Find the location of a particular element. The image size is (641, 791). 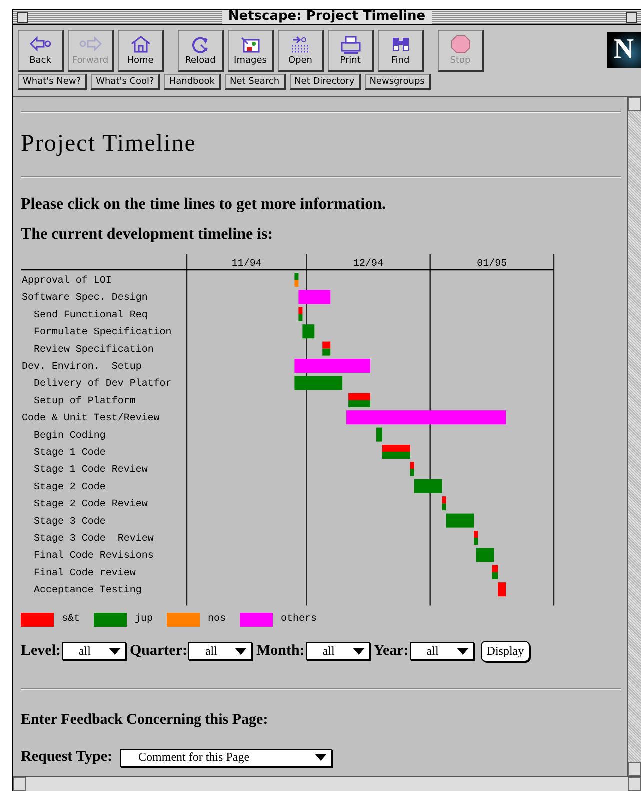

legend-label: others is located at coordinates (299, 620).